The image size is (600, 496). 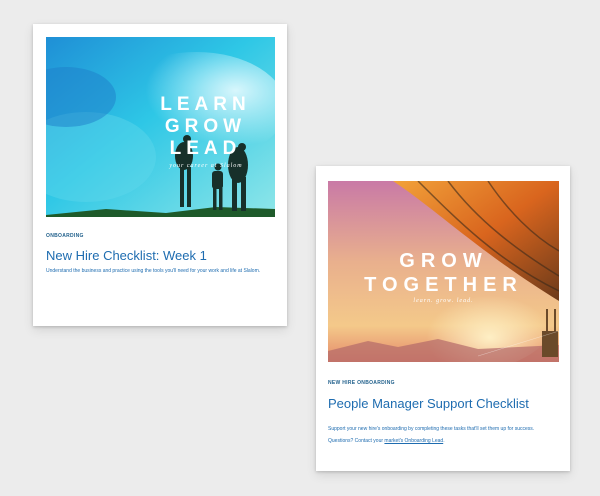 I want to click on card-category: NEW HIRE ONBOARDING, so click(x=361, y=383).